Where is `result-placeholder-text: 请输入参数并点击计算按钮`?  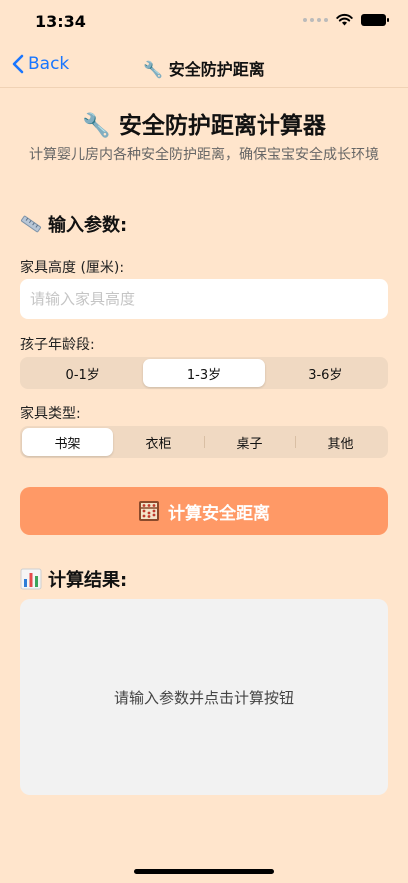
result-placeholder-text: 请输入参数并点击计算按钮 is located at coordinates (203, 697).